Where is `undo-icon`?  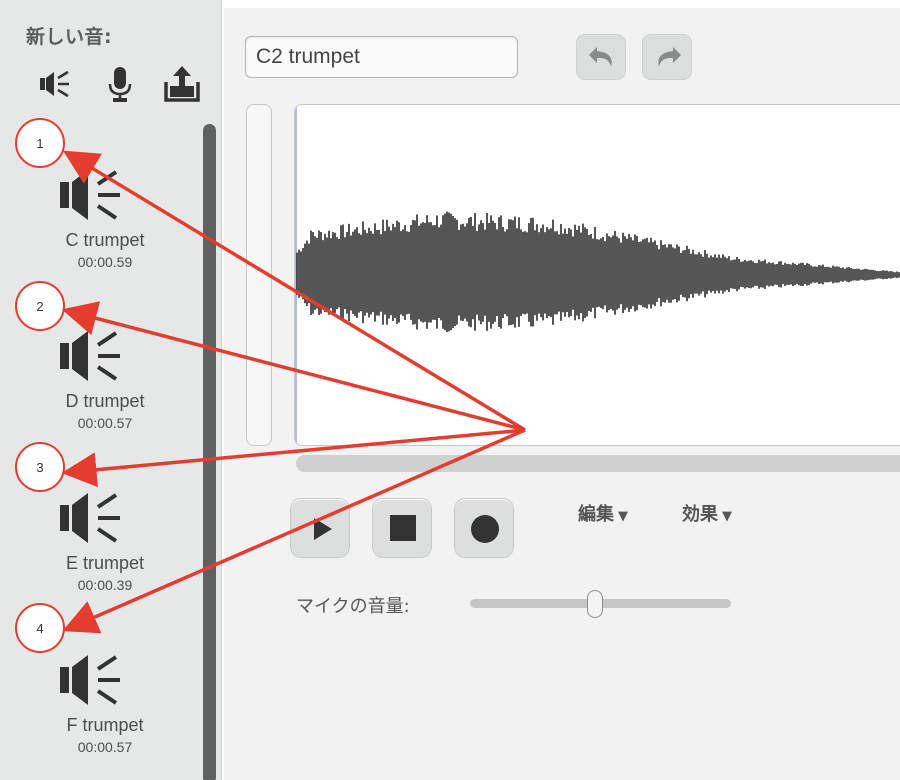 undo-icon is located at coordinates (600, 57).